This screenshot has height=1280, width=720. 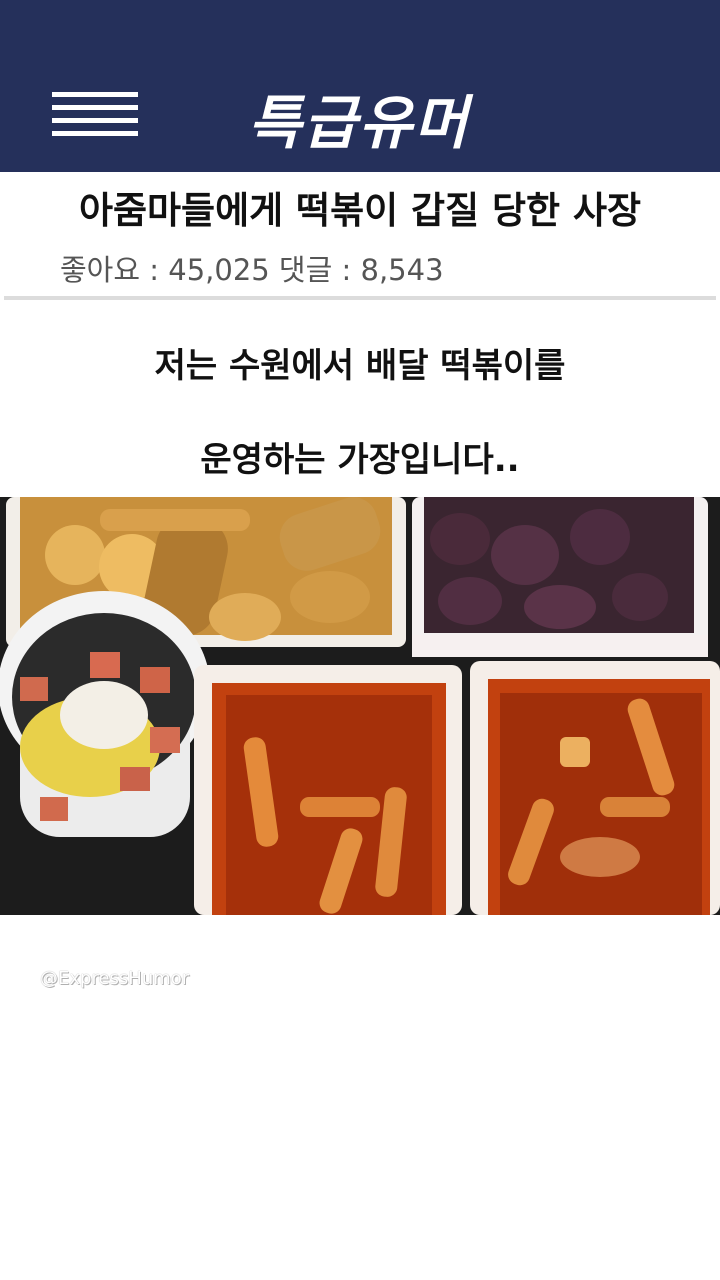 What do you see at coordinates (360, 366) in the screenshot?
I see `post-body-line-1: 저는 수원에서 배달 떡볶이를` at bounding box center [360, 366].